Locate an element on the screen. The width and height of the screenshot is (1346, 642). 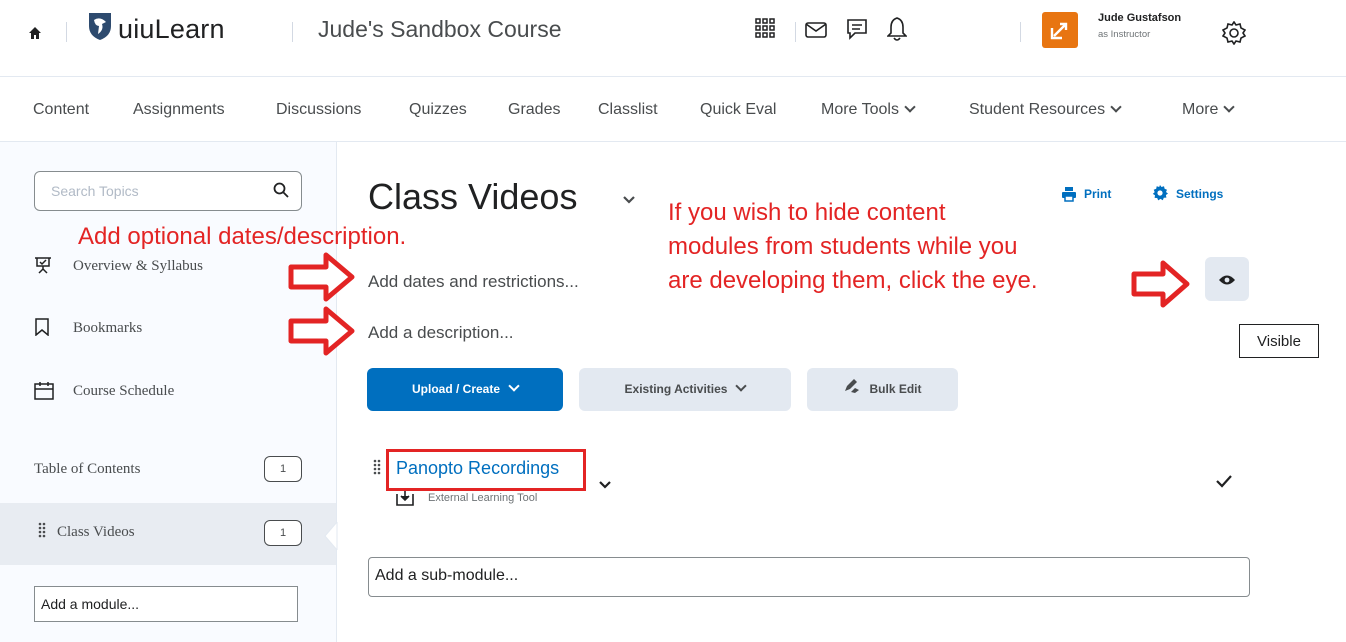
uiu-logo-icon is located at coordinates (100, 28).